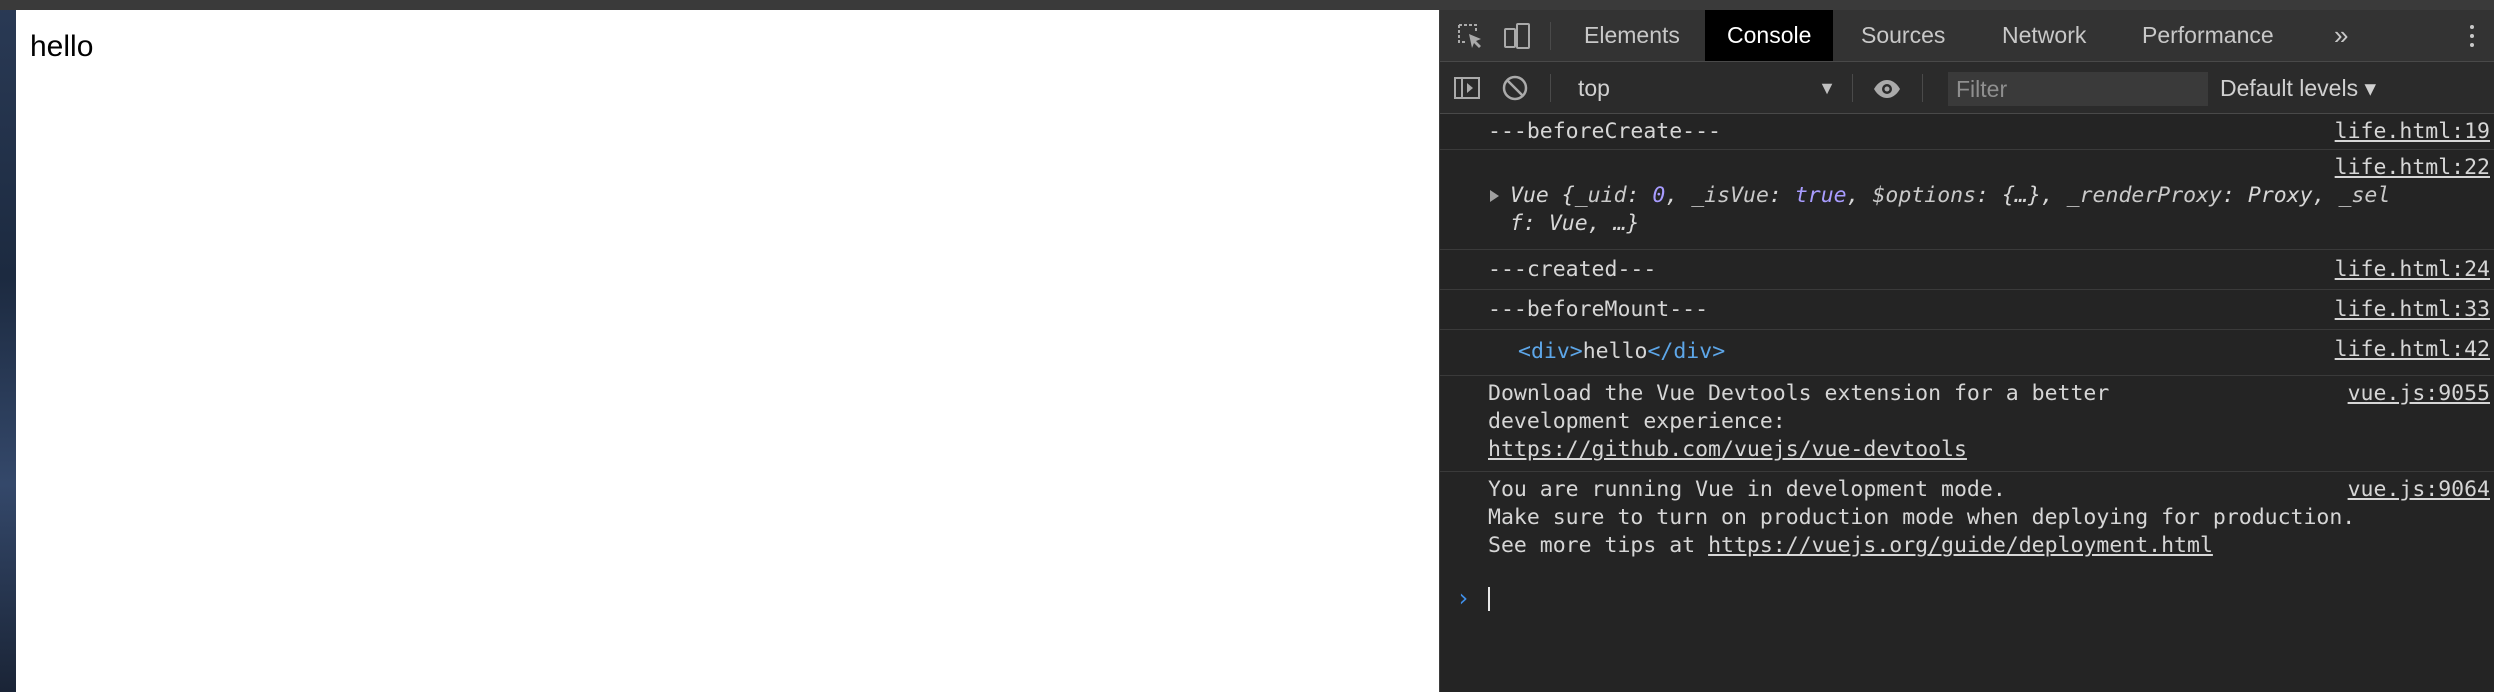  Describe the element at coordinates (1967, 310) in the screenshot. I see `console-message: ---beforeMount--- life.html:33` at that location.